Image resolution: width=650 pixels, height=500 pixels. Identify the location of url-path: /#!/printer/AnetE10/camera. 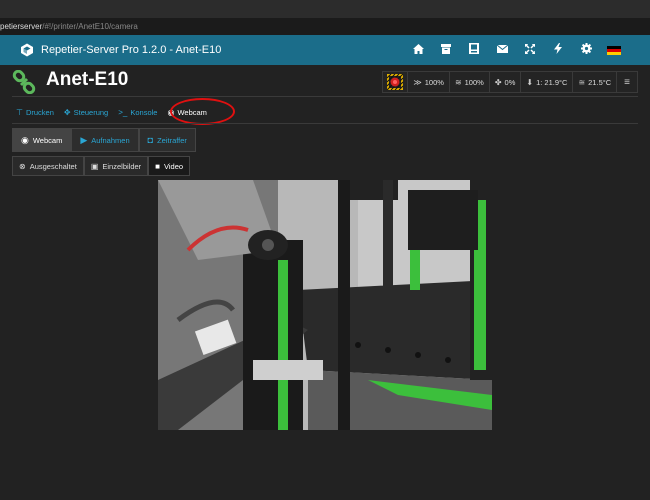
(90, 26).